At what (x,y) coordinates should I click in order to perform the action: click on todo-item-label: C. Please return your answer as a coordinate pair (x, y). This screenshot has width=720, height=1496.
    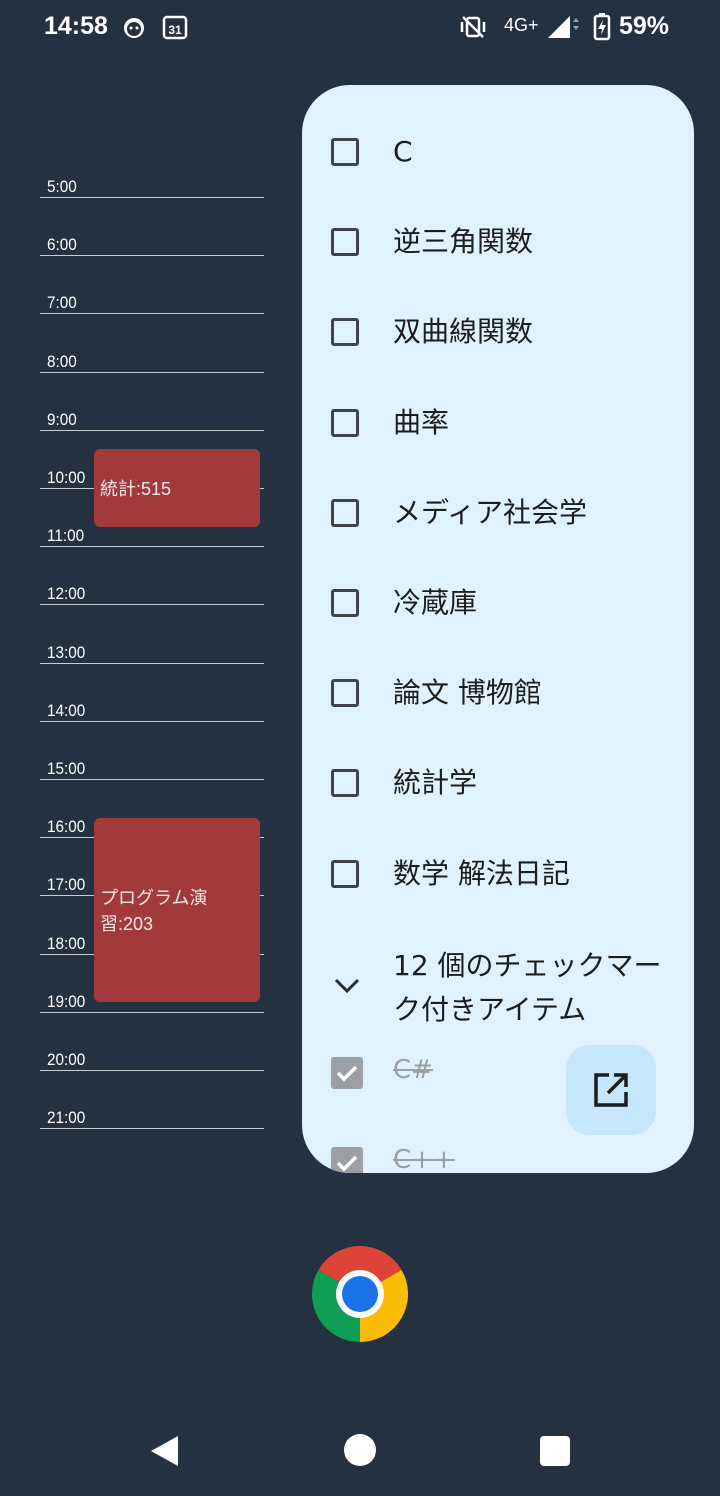
    Looking at the image, I should click on (403, 151).